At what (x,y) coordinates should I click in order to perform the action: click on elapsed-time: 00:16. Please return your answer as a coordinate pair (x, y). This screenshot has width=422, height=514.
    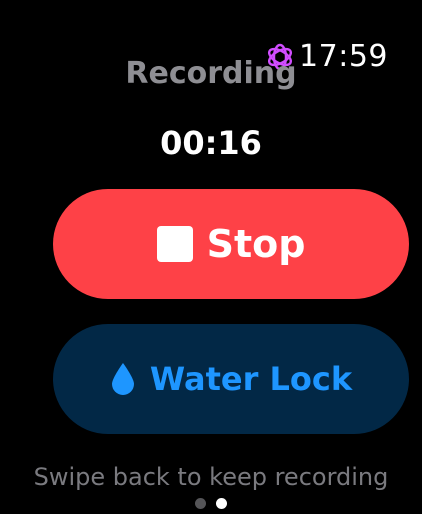
    Looking at the image, I should click on (211, 143).